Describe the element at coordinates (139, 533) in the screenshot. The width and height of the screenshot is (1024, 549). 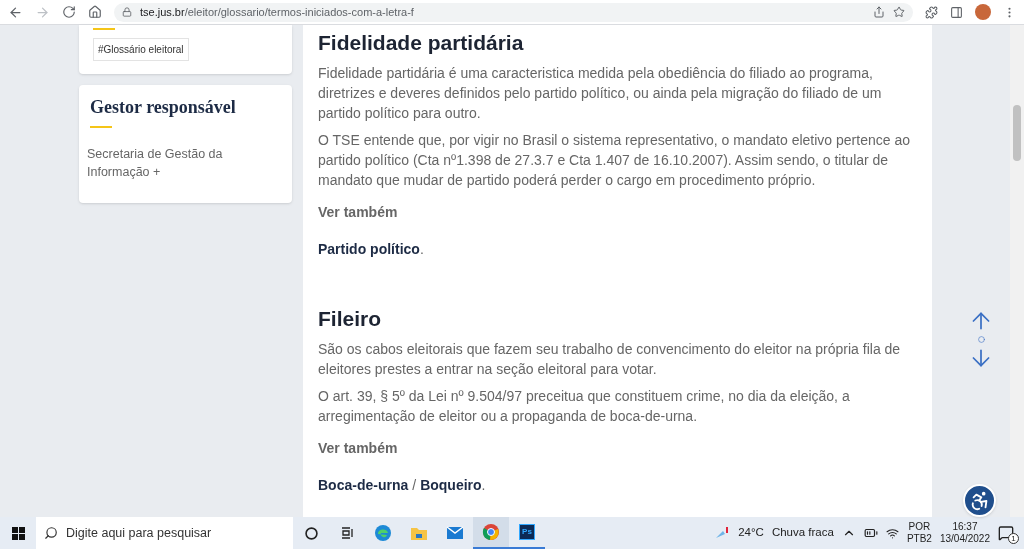
I see `search-placeholder: Digite aqui para pesquisar` at that location.